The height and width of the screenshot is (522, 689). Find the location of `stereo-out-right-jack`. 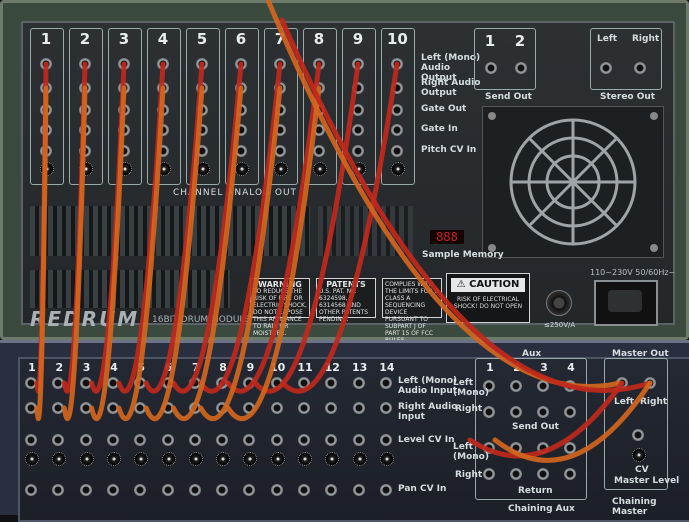

stereo-out-right-jack is located at coordinates (640, 68).